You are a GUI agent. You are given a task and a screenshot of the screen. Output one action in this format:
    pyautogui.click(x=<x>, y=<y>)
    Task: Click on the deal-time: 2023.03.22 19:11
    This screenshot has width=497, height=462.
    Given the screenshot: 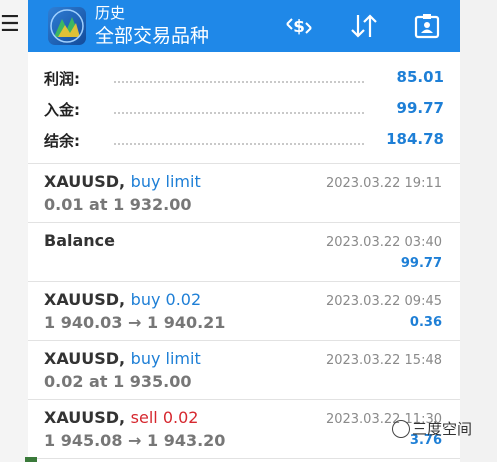 What is the action you would take?
    pyautogui.click(x=383, y=183)
    